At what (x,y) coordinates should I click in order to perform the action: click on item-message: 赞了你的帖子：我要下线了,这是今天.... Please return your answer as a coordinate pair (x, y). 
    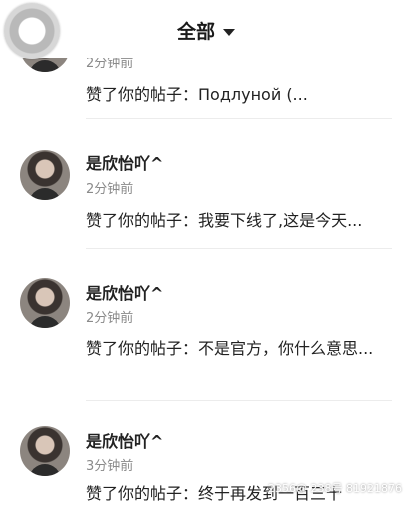
    Looking at the image, I should click on (239, 220).